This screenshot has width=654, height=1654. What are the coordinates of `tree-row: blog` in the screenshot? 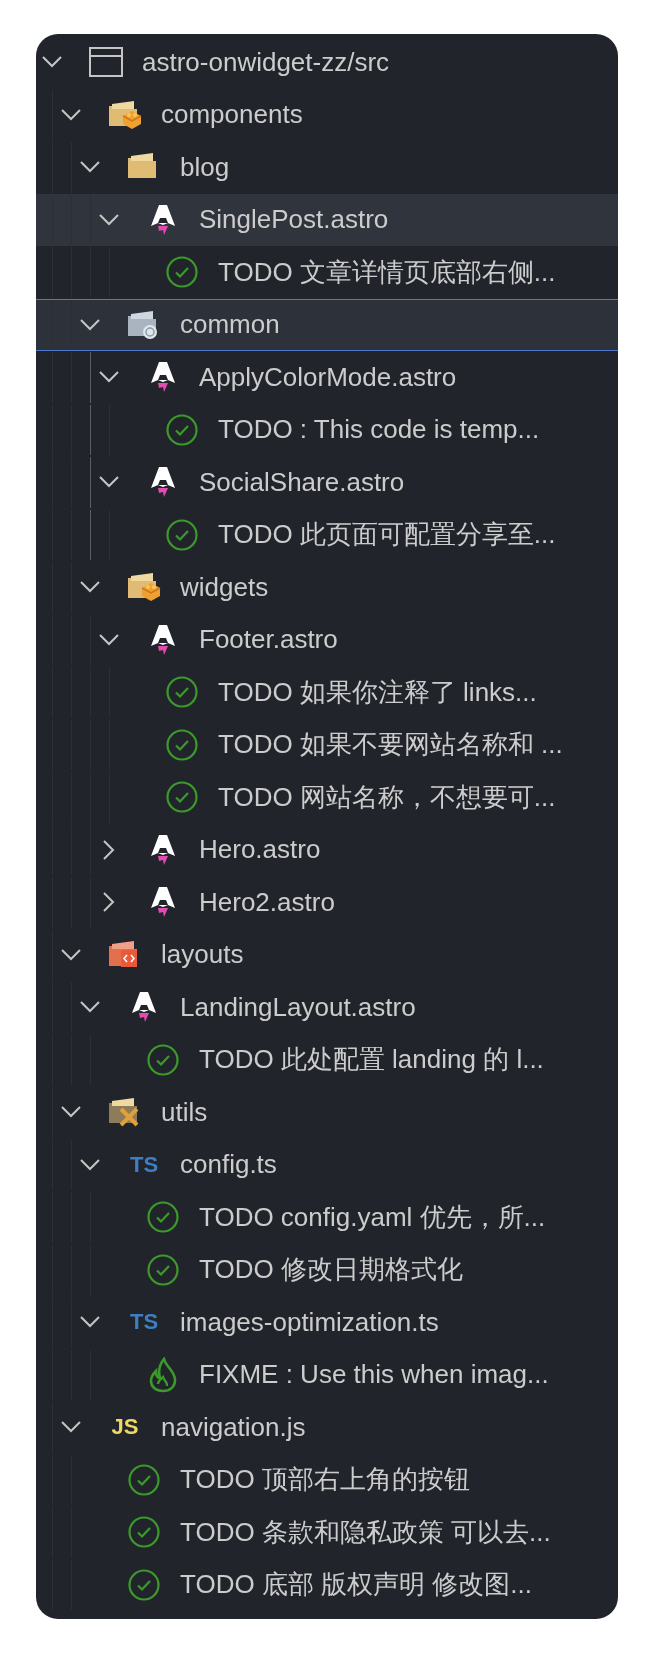 It's located at (327, 167).